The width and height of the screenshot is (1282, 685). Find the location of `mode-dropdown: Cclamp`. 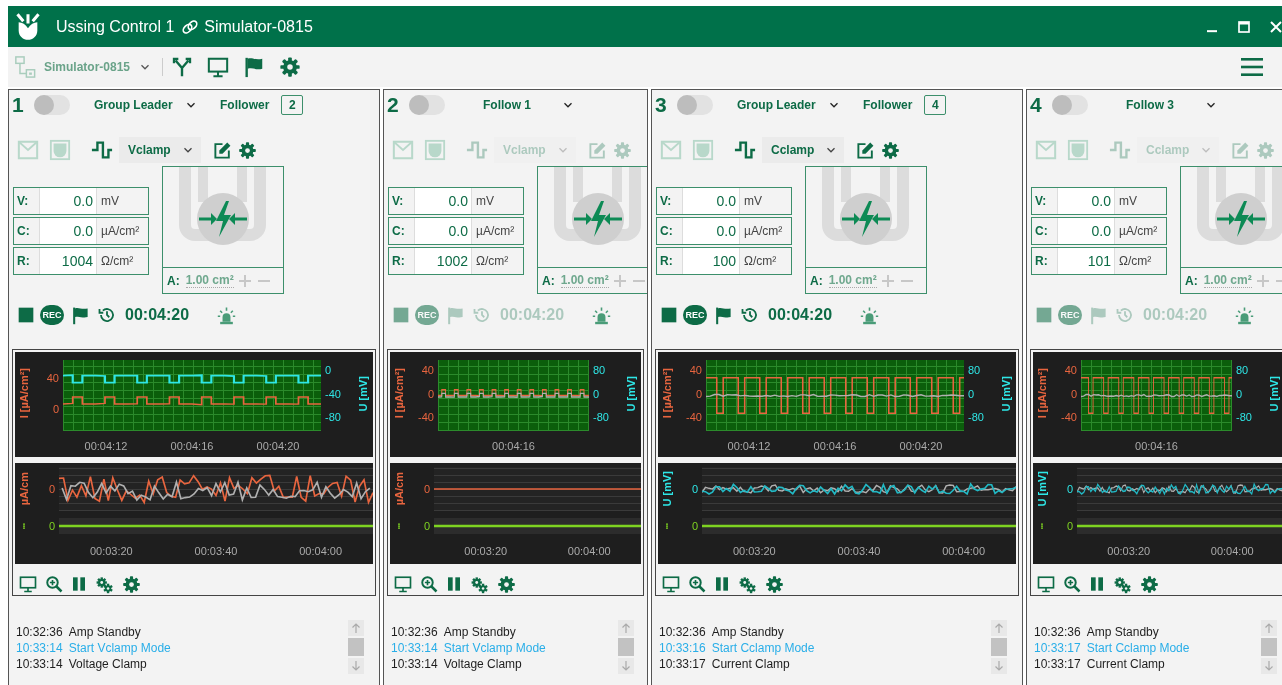

mode-dropdown: Cclamp is located at coordinates (803, 150).